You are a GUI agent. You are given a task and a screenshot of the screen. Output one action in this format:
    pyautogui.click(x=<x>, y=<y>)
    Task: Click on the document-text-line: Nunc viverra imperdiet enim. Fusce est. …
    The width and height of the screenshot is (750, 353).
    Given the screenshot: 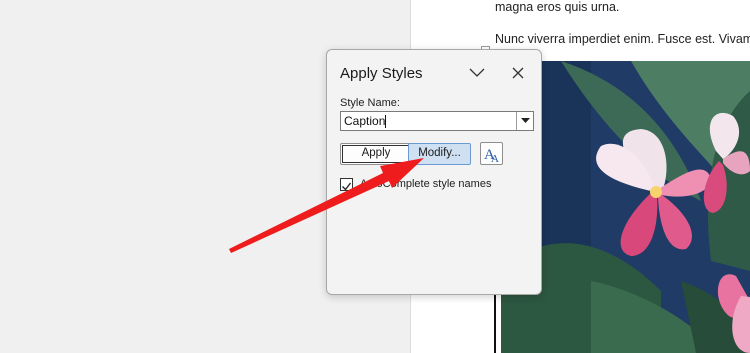 What is the action you would take?
    pyautogui.click(x=622, y=39)
    